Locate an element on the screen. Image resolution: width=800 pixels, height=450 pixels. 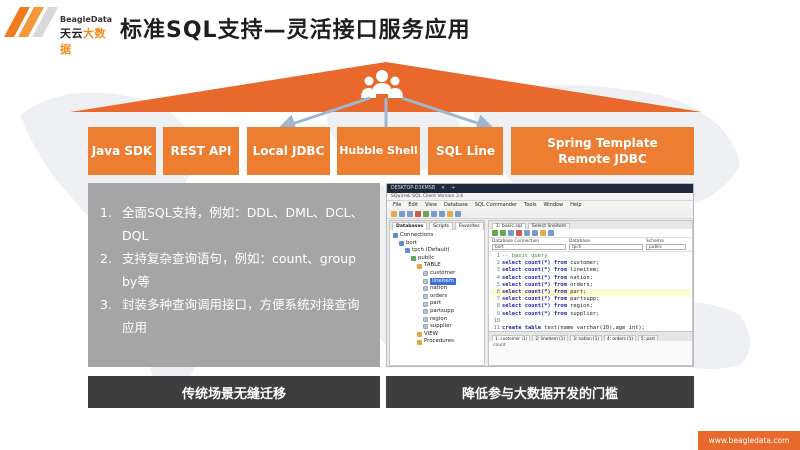
code-line: 1 -- basic query is located at coordinates (590, 256).